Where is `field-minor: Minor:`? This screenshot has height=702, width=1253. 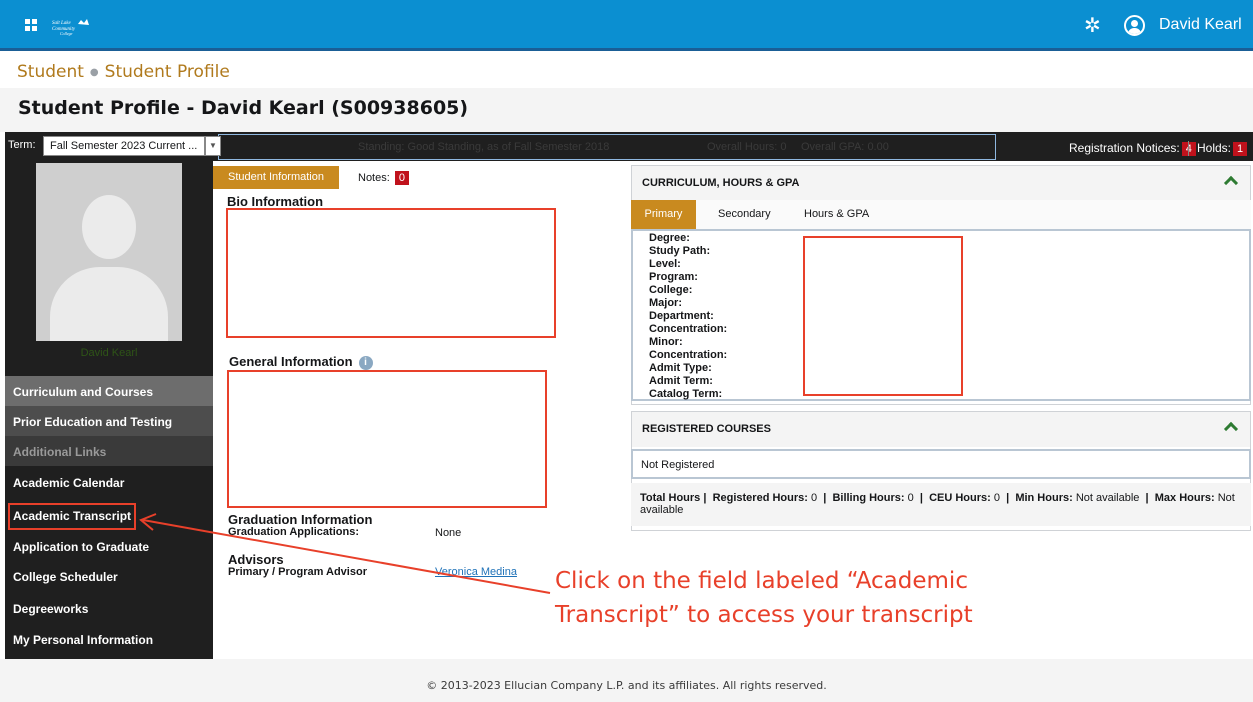
field-minor: Minor: is located at coordinates (666, 342).